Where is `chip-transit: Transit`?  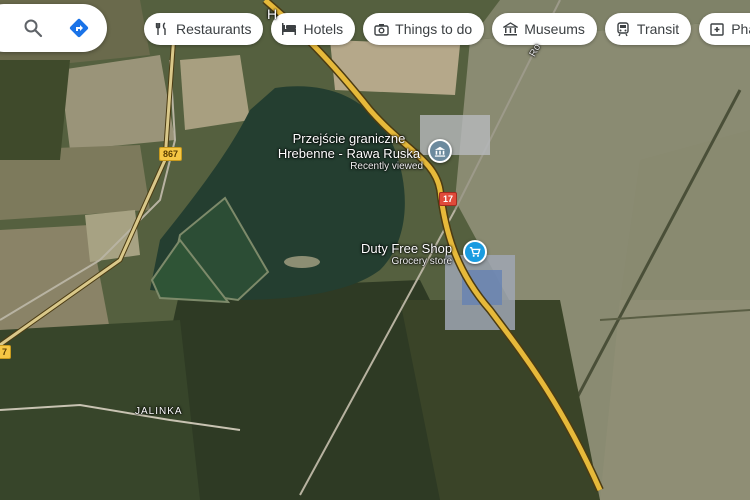 chip-transit: Transit is located at coordinates (648, 29).